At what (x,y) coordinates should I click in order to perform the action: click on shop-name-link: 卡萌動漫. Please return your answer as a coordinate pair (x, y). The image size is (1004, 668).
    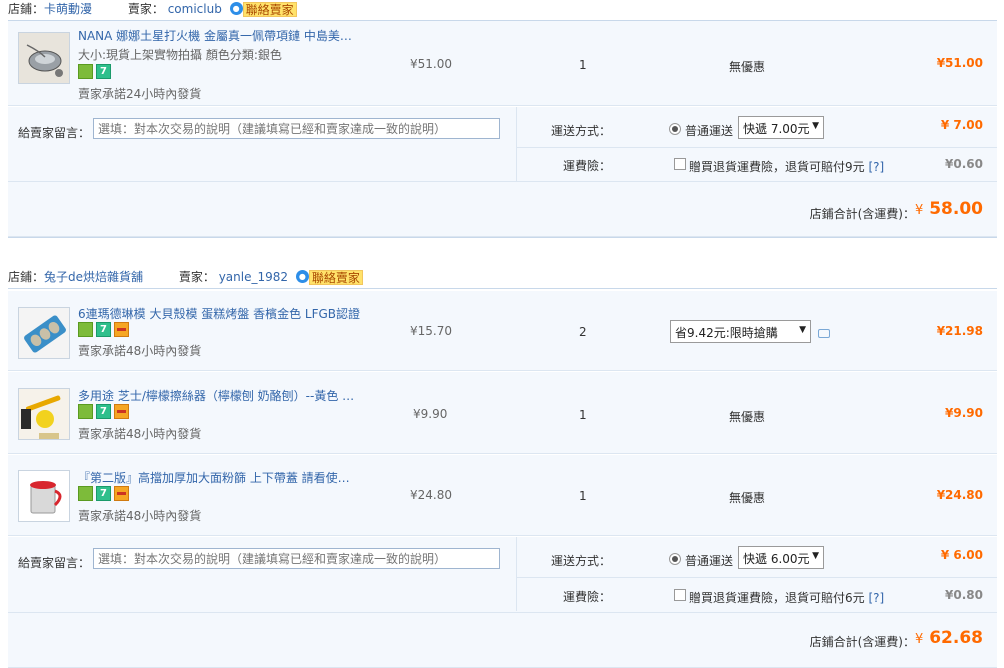
    Looking at the image, I should click on (68, 9).